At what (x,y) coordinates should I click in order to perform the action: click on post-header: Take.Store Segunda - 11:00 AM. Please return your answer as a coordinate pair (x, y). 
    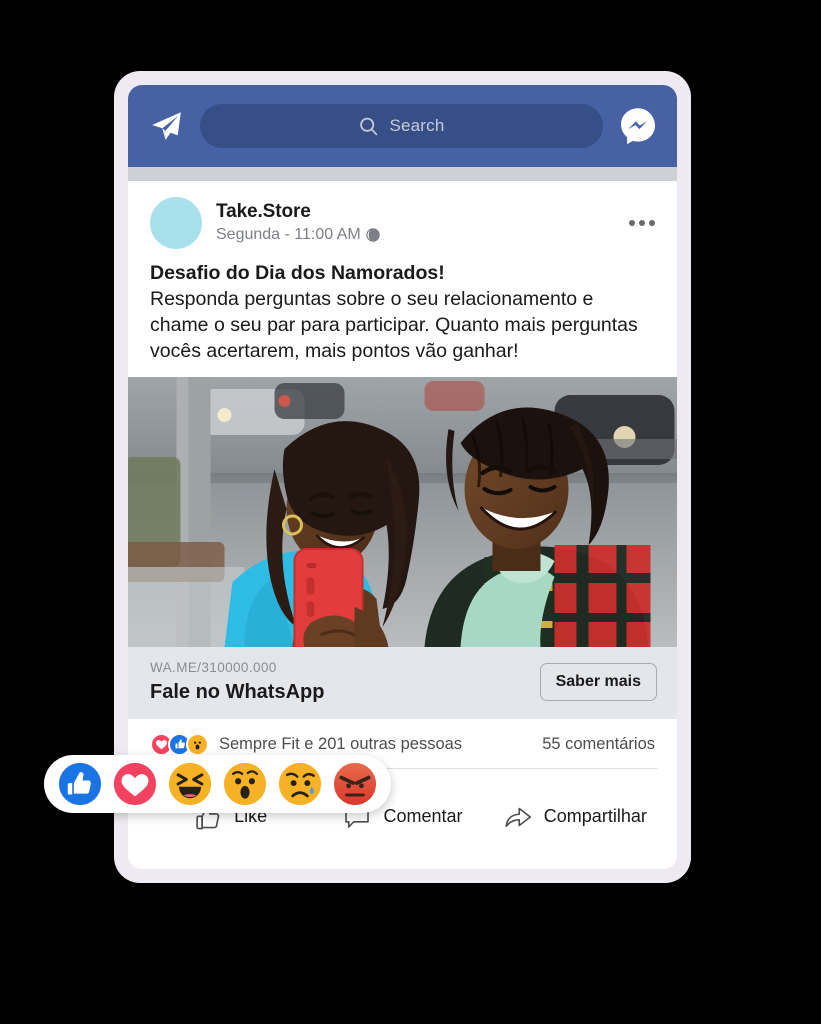
    Looking at the image, I should click on (402, 218).